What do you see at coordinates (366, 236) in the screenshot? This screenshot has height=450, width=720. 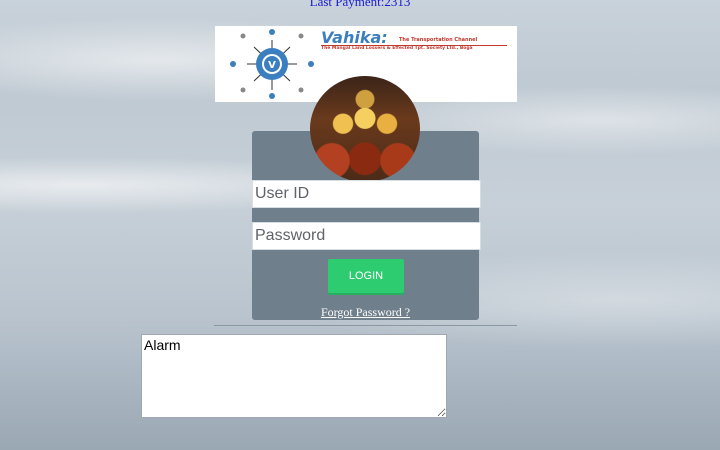 I see `password-input` at bounding box center [366, 236].